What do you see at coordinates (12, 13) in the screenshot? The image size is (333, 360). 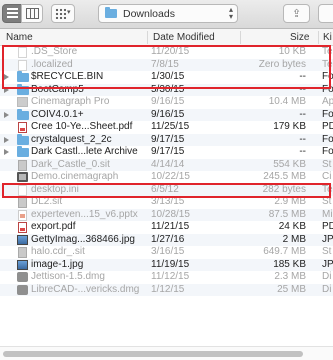 I see `list-view-button` at bounding box center [12, 13].